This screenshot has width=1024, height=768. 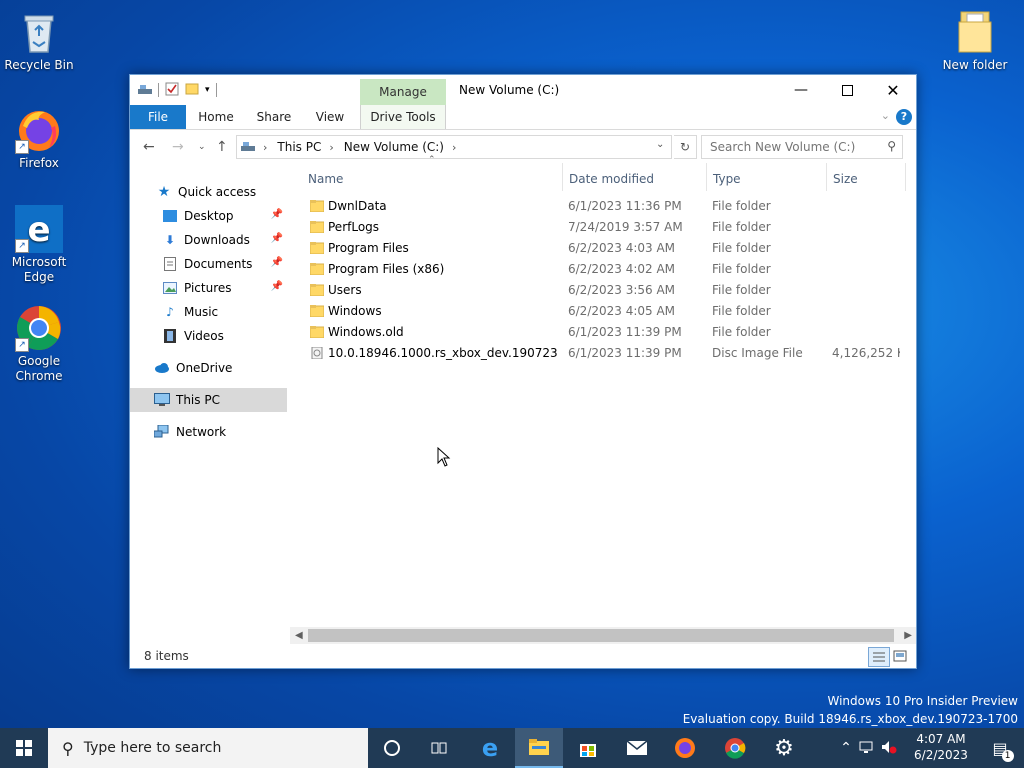 What do you see at coordinates (392, 748) in the screenshot?
I see `cortana-button` at bounding box center [392, 748].